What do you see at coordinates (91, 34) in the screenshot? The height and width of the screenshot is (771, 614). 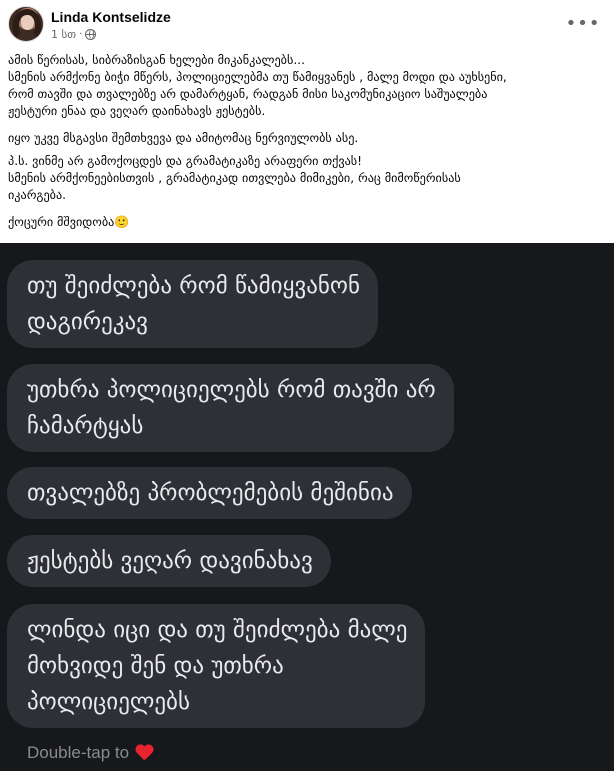 I see `globe-icon` at bounding box center [91, 34].